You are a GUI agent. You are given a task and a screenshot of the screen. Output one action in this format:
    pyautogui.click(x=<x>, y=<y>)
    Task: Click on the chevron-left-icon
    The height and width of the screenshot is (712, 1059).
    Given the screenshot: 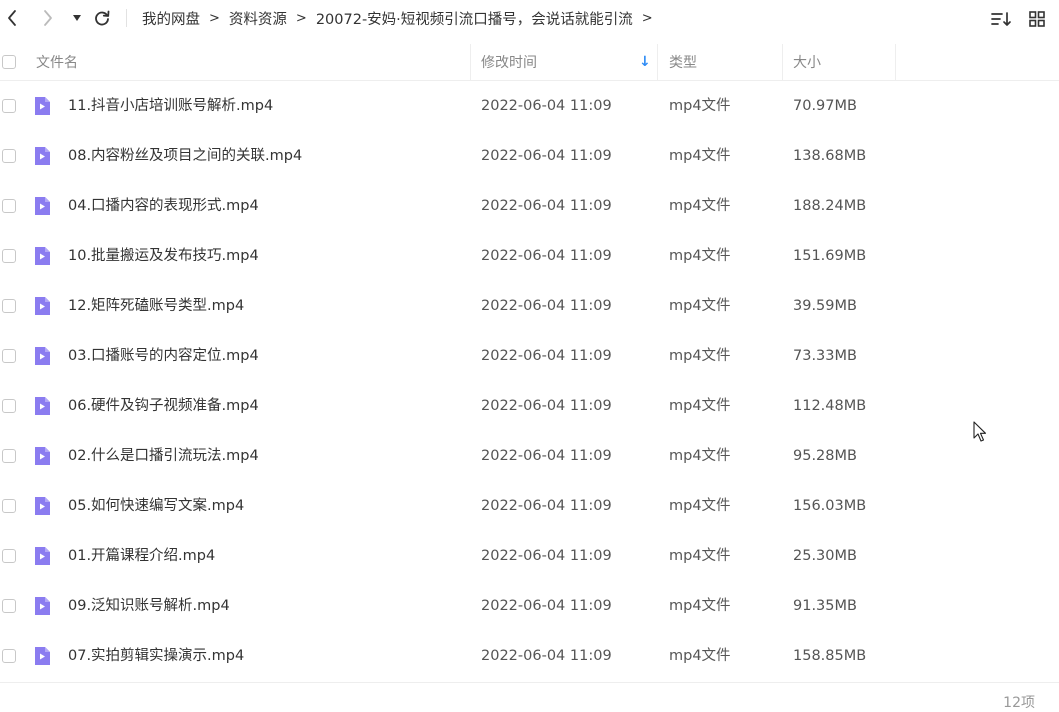 What is the action you would take?
    pyautogui.click(x=12, y=18)
    